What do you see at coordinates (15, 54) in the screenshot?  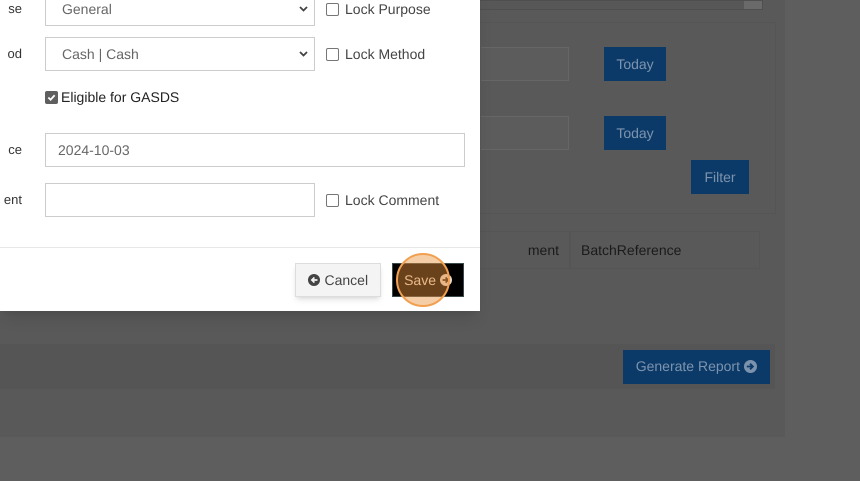 I see `field-label: od` at bounding box center [15, 54].